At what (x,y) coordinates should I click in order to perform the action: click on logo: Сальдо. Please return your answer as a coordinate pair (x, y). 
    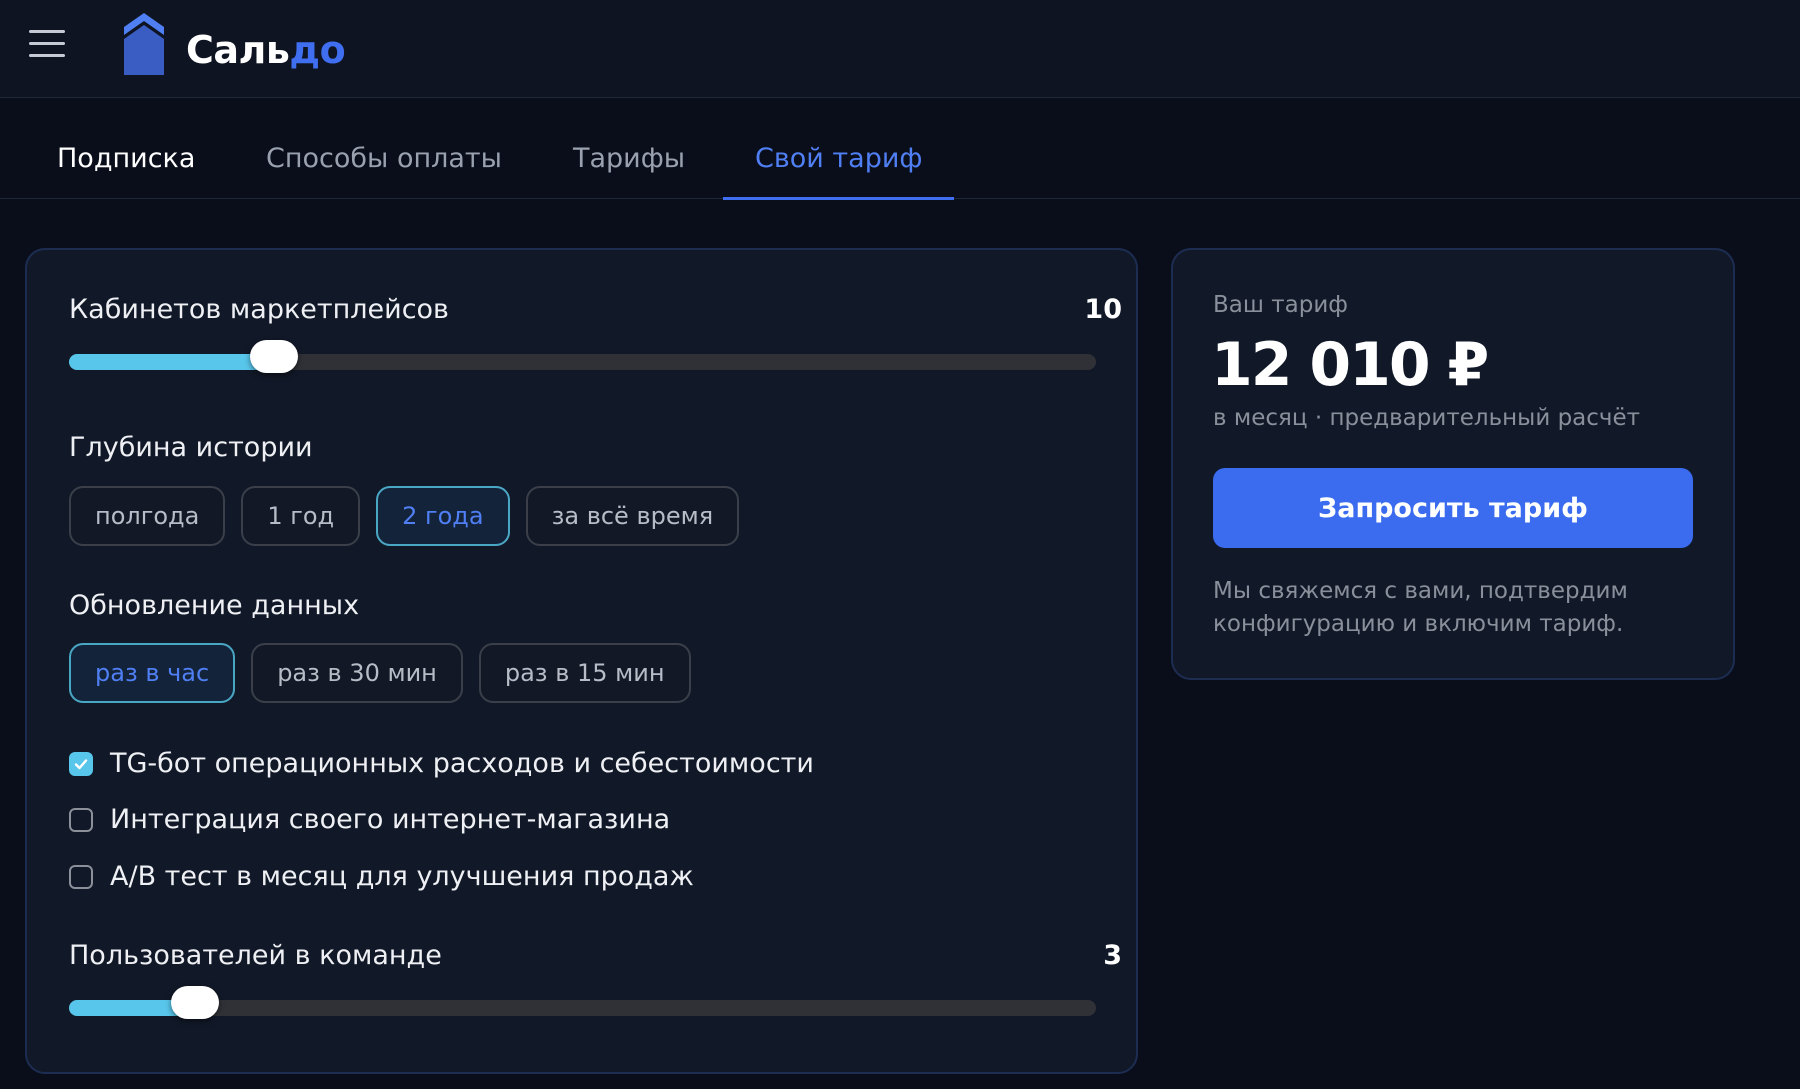
    Looking at the image, I should click on (266, 50).